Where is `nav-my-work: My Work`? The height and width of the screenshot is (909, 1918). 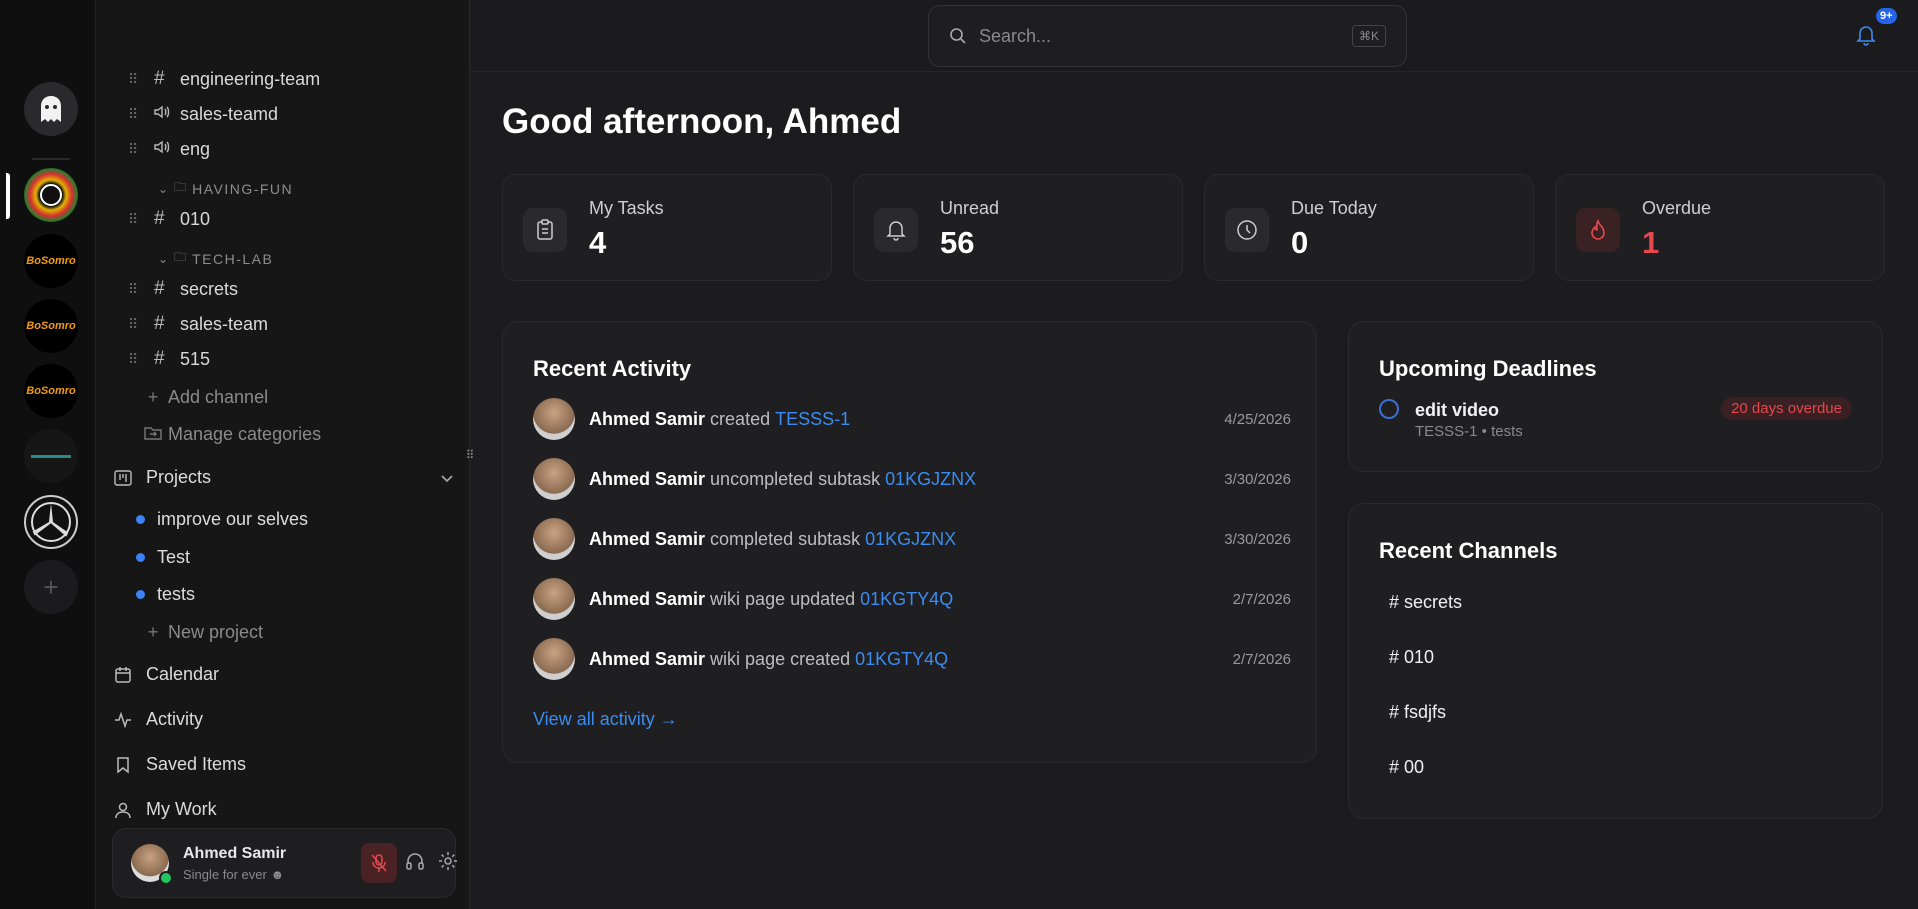
nav-my-work: My Work is located at coordinates (165, 809).